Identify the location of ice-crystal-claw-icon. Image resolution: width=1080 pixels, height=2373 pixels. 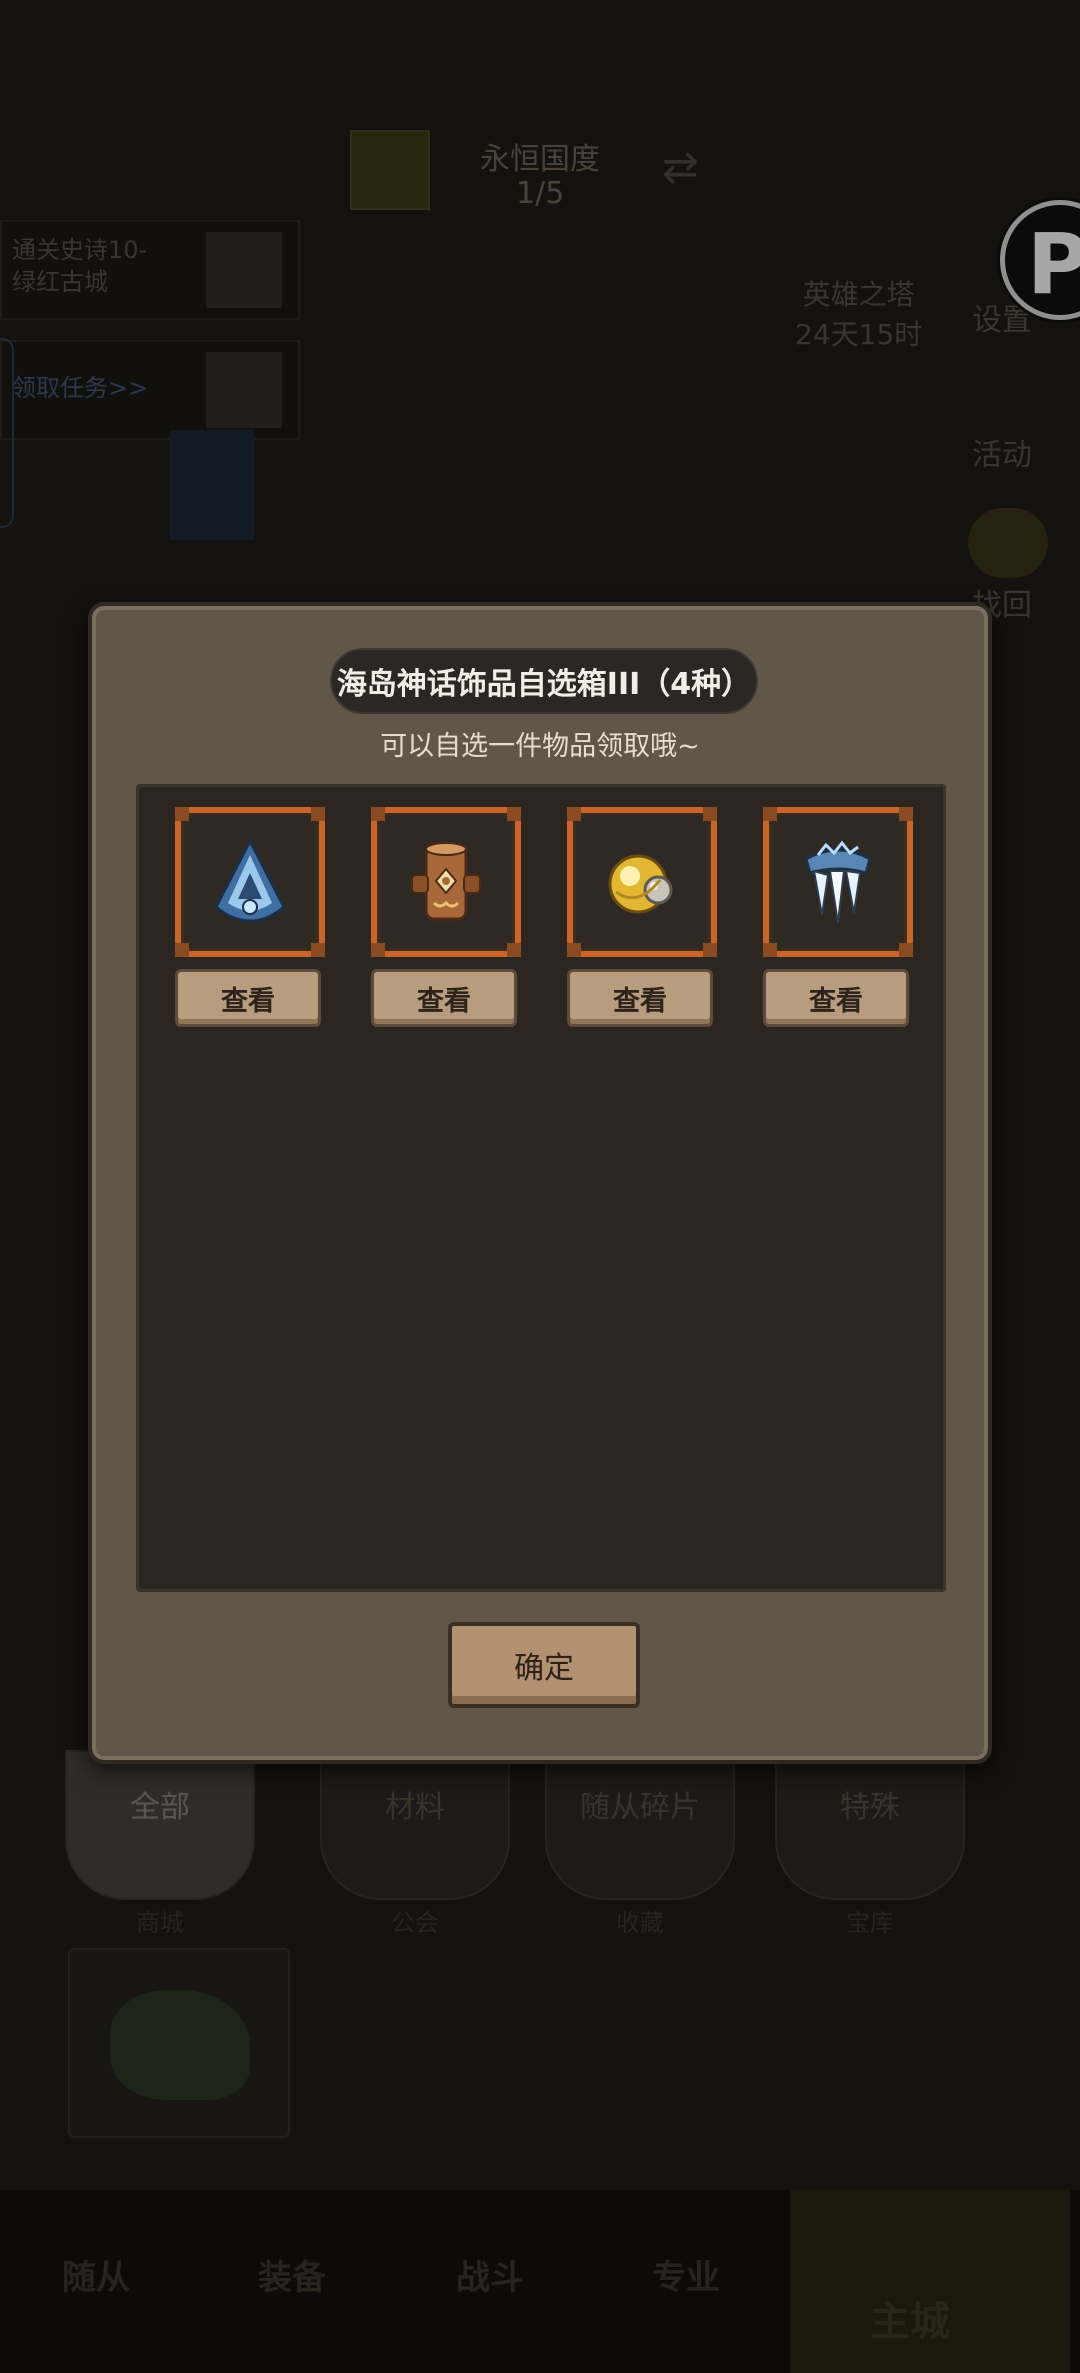
(838, 882).